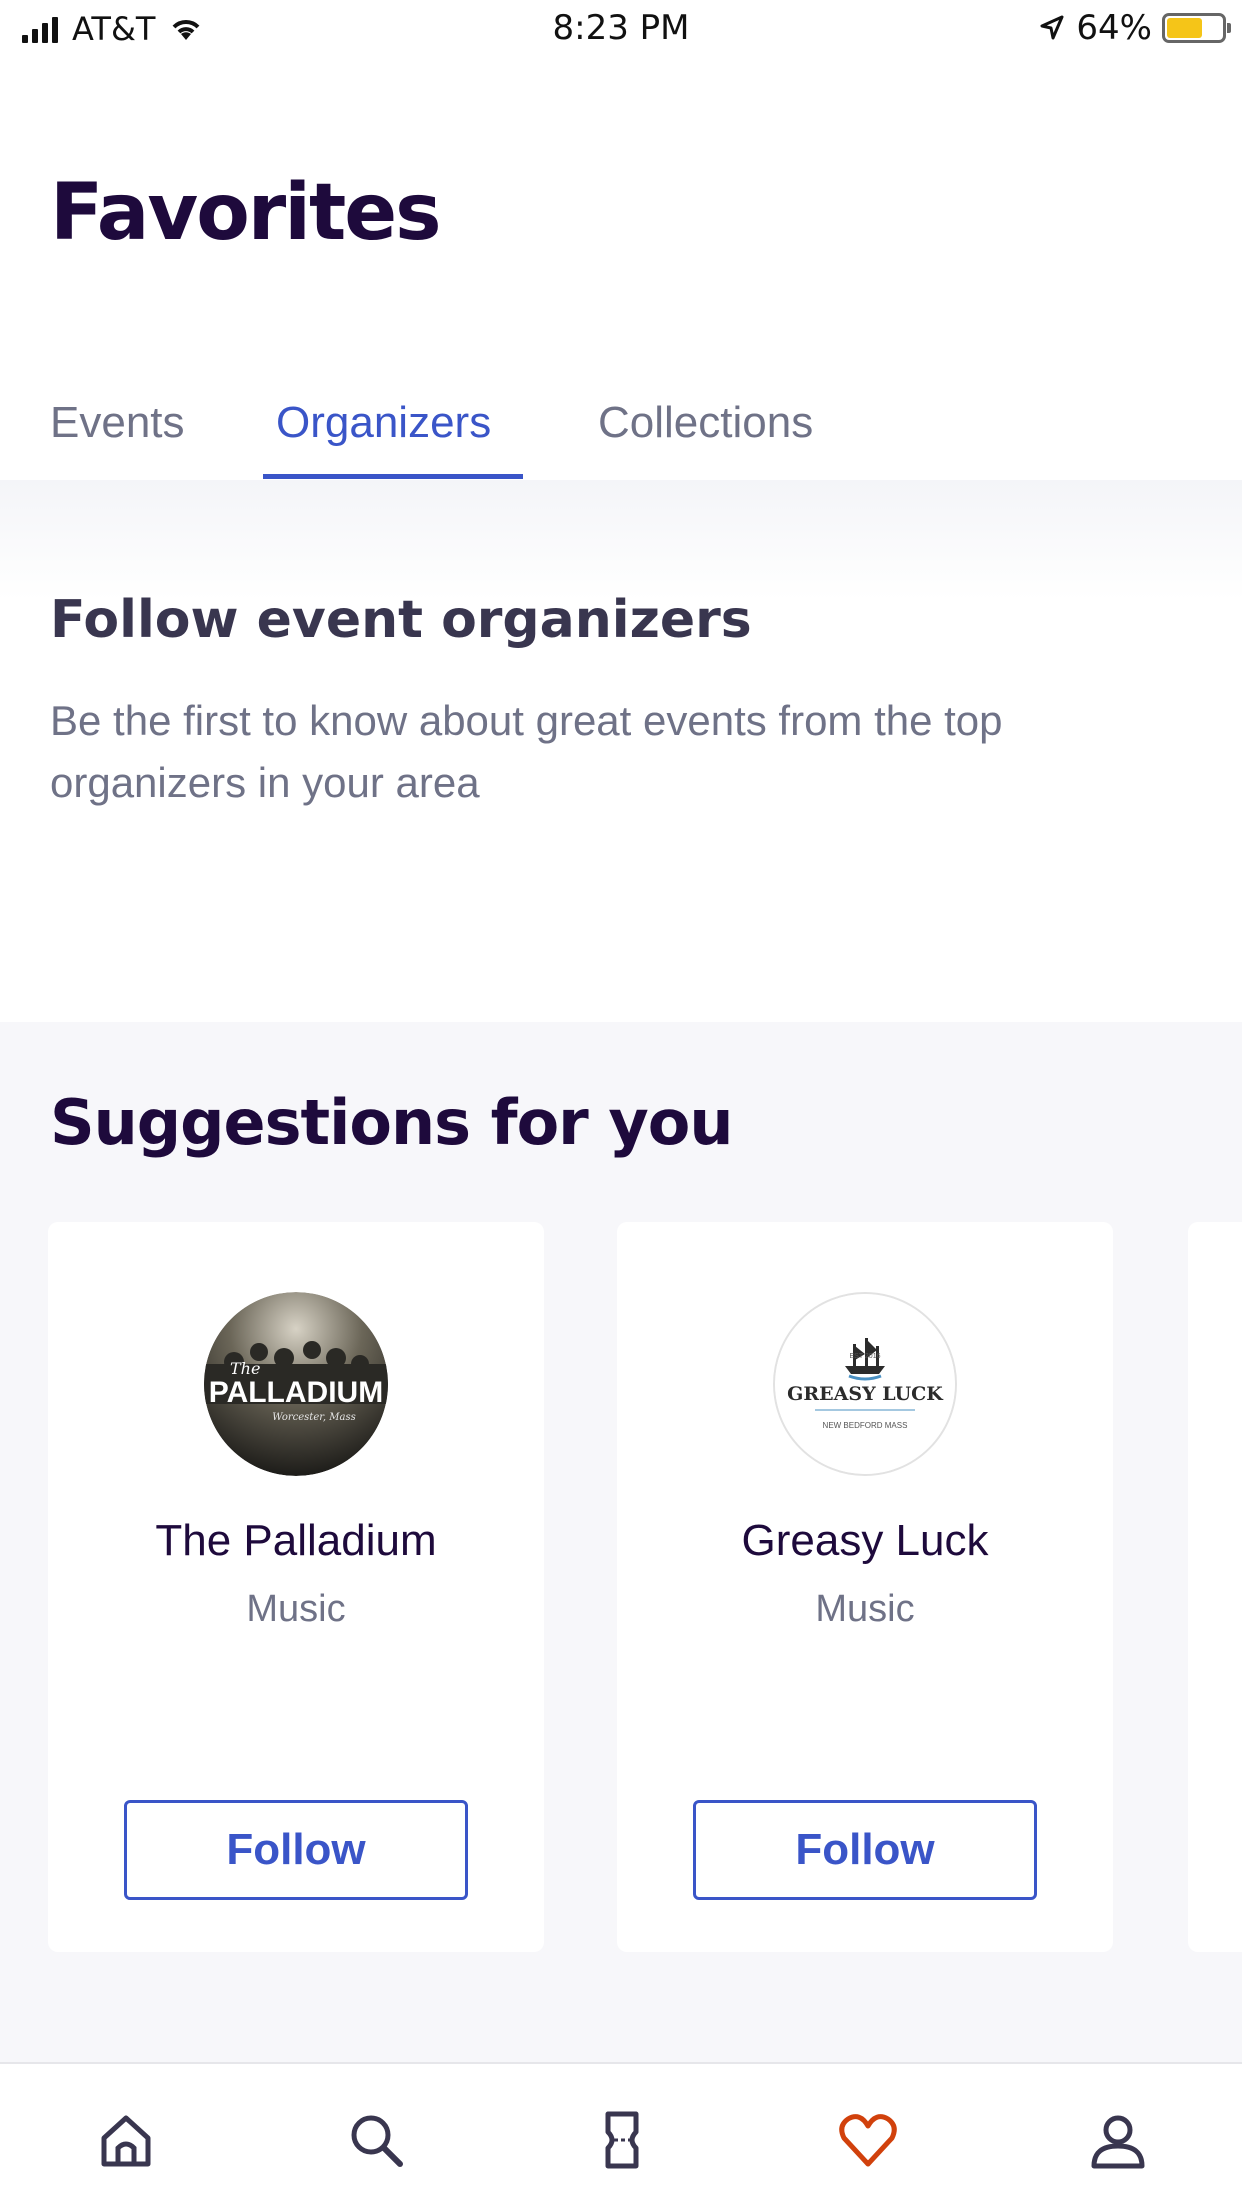 This screenshot has width=1242, height=2208. Describe the element at coordinates (383, 423) in the screenshot. I see `tab-organizers: Organizers` at that location.